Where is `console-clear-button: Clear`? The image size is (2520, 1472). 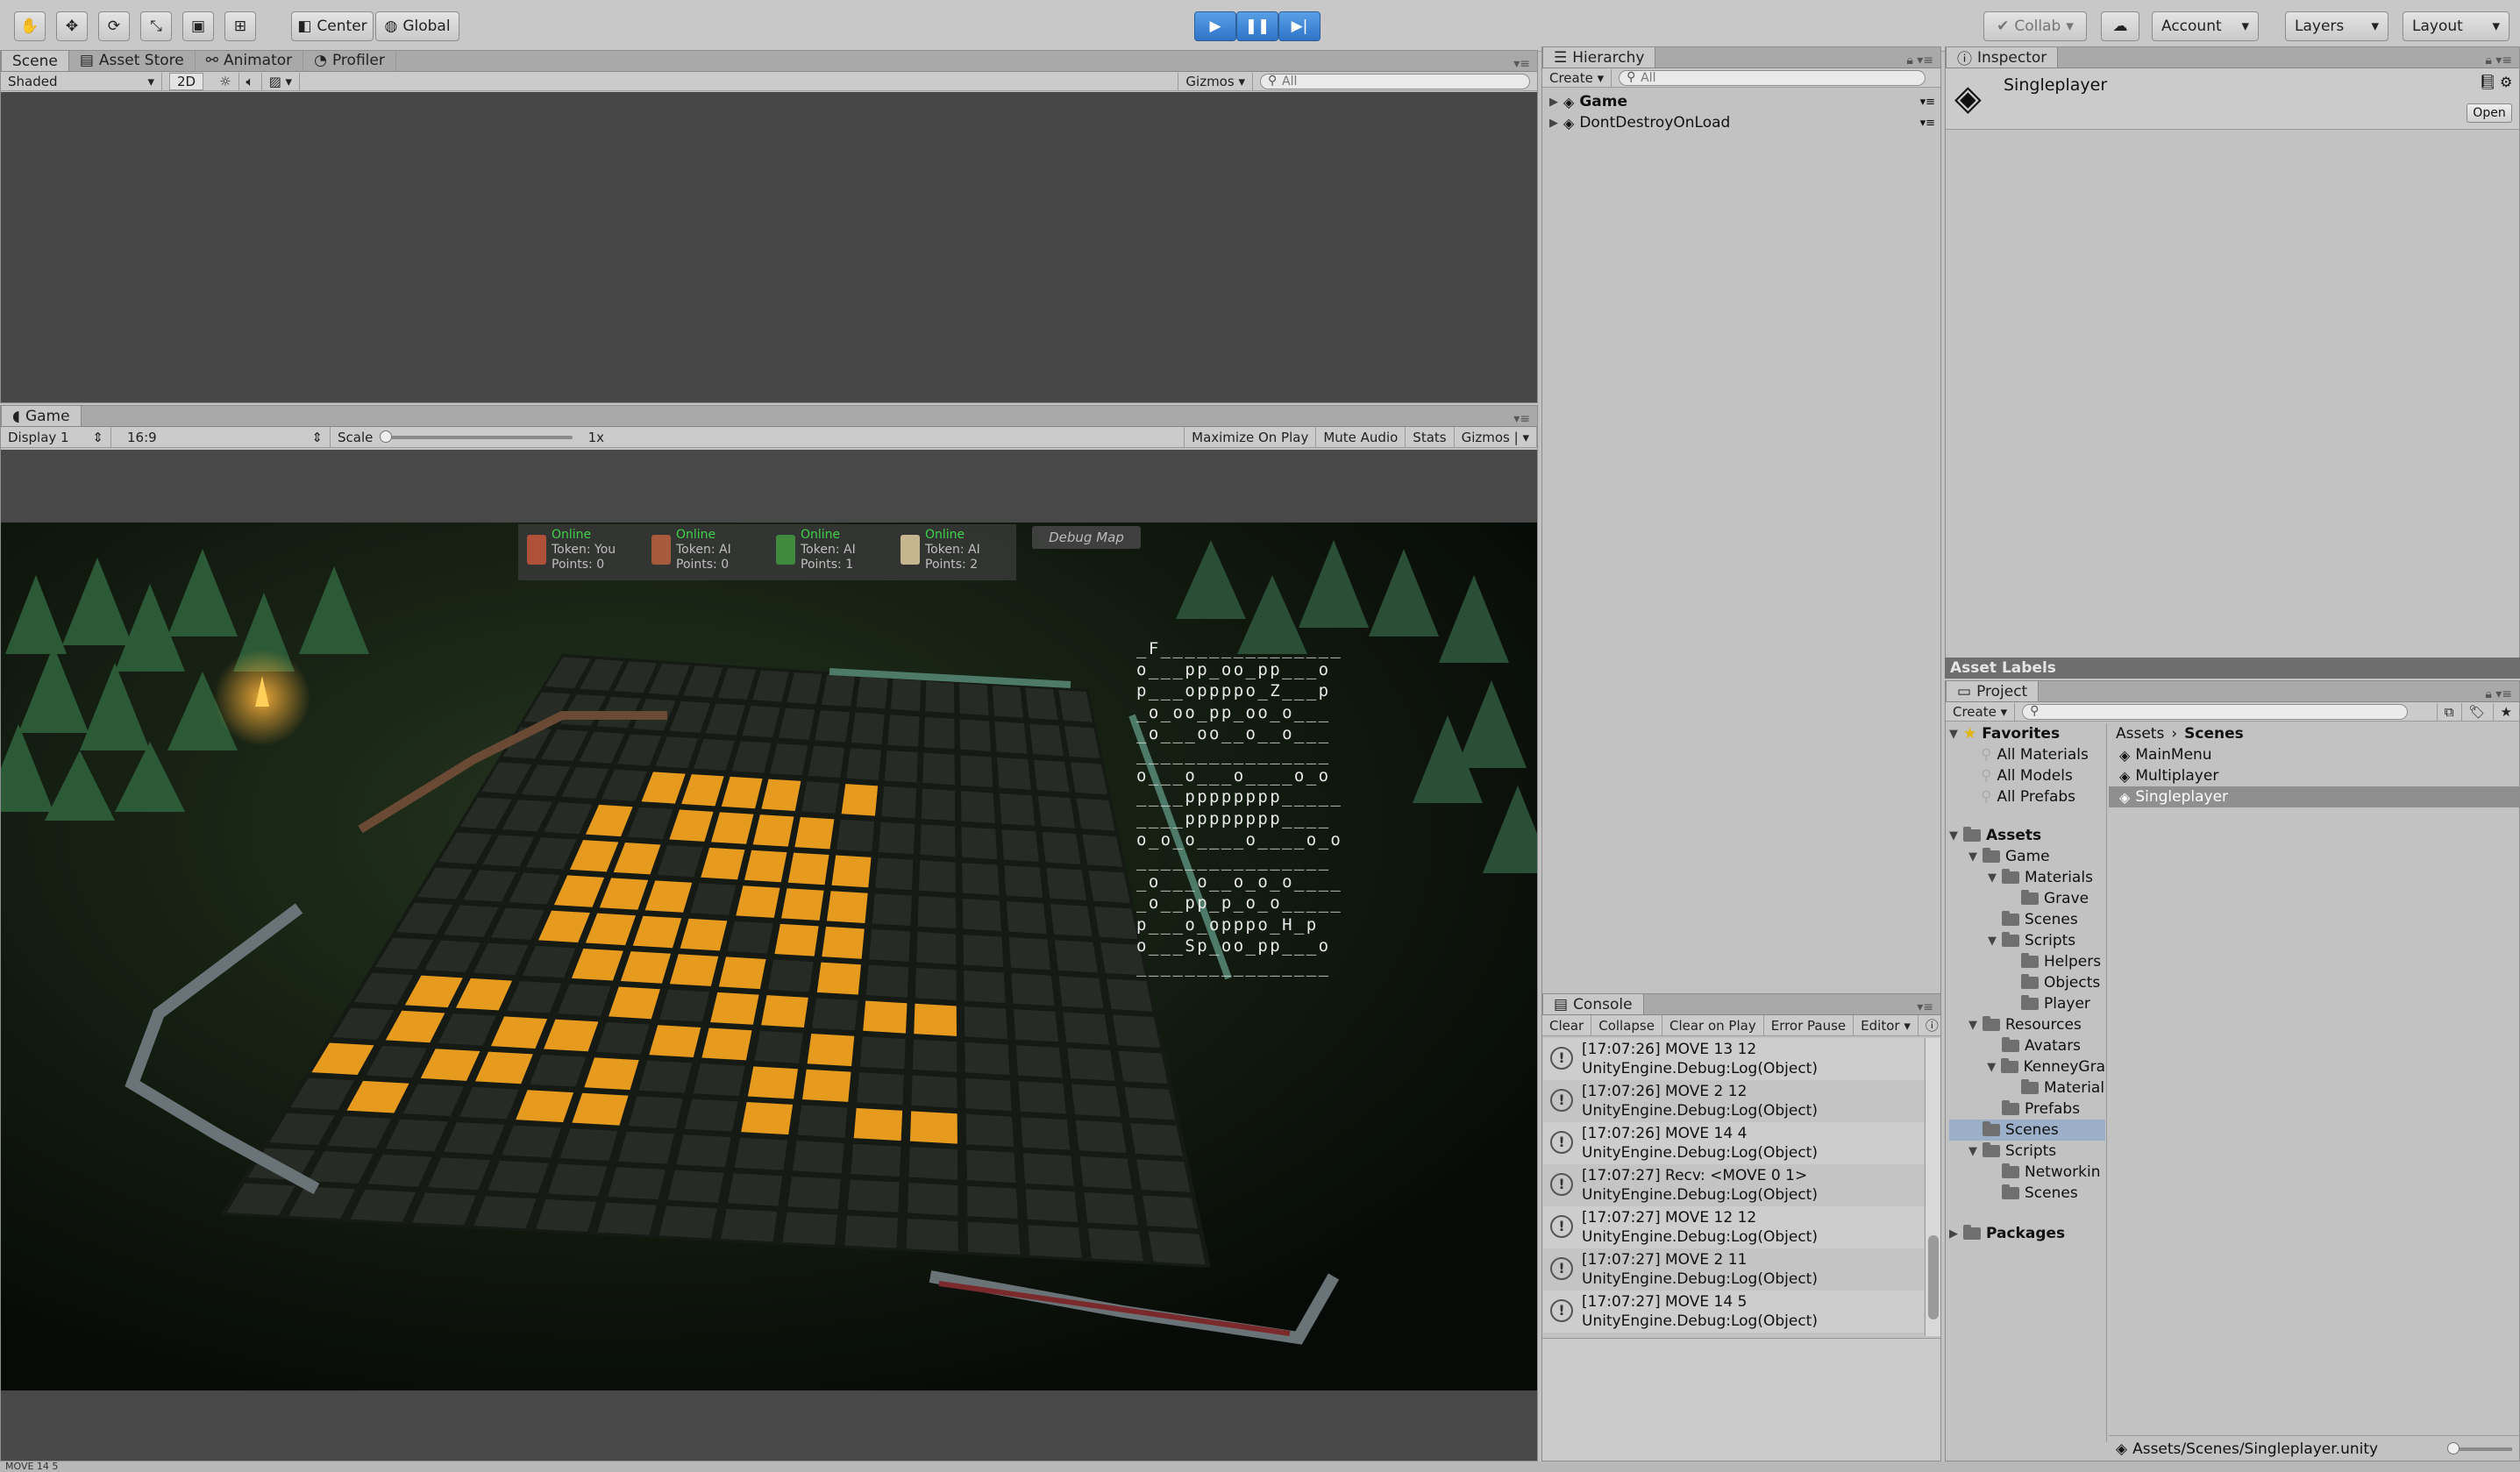
console-clear-button: Clear is located at coordinates (1567, 1025).